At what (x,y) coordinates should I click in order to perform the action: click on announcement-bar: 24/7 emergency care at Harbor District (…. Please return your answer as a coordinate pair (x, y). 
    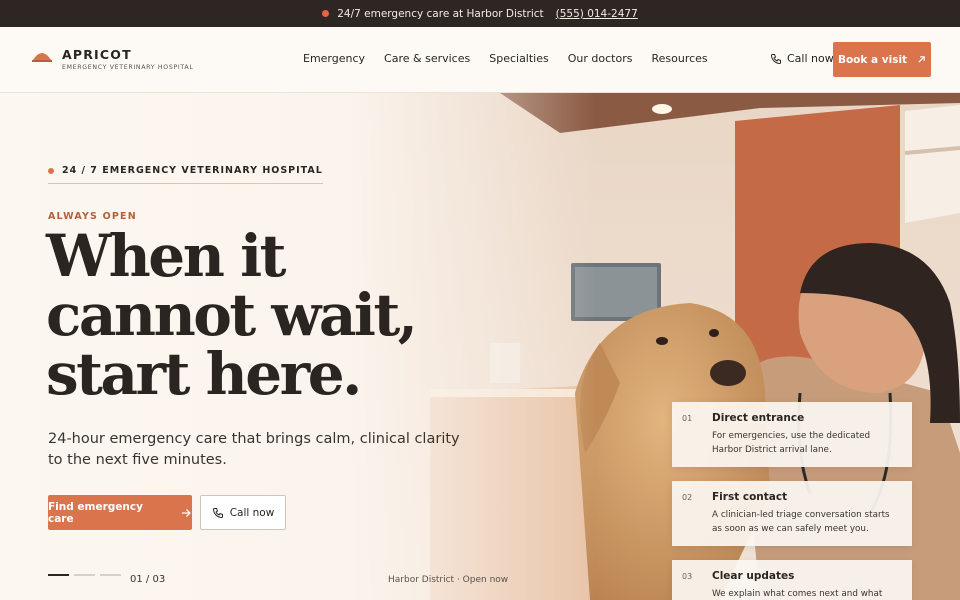
    Looking at the image, I should click on (480, 13).